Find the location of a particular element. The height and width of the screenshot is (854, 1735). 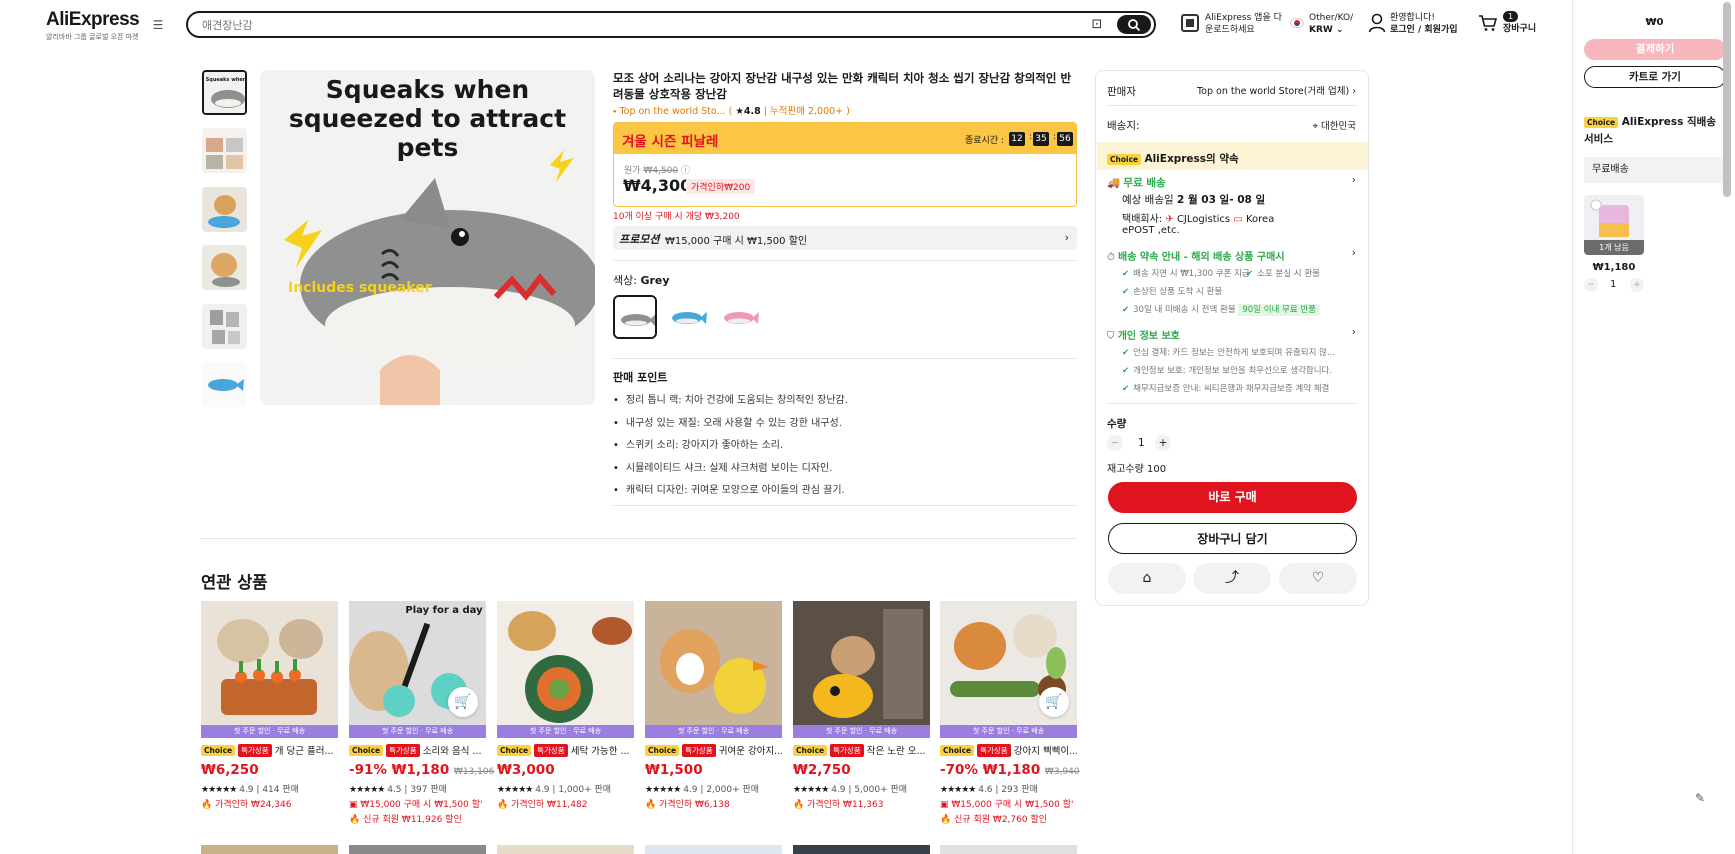

menu-icon: ☰ is located at coordinates (158, 25).